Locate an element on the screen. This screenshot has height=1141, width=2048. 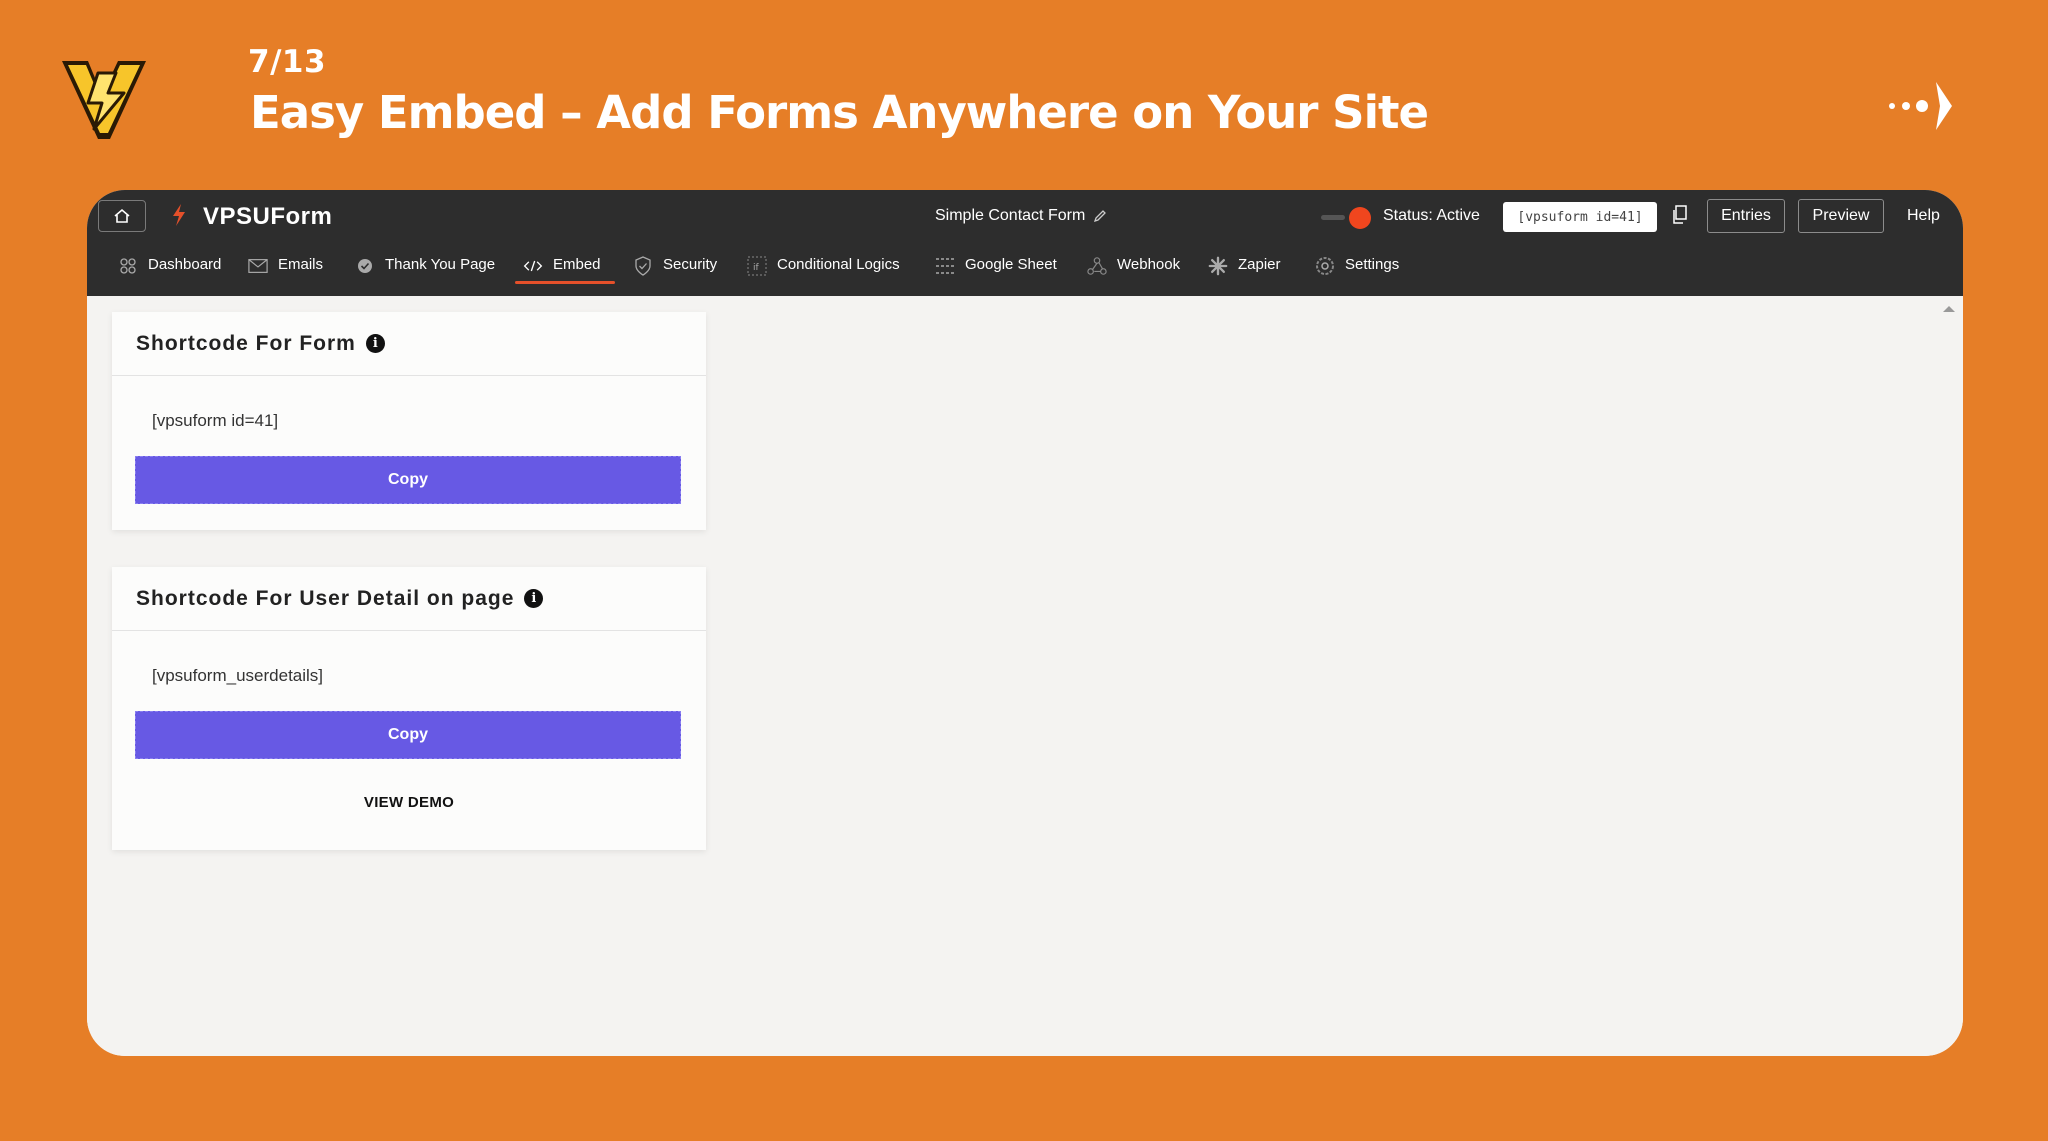
code-icon is located at coordinates (533, 266).